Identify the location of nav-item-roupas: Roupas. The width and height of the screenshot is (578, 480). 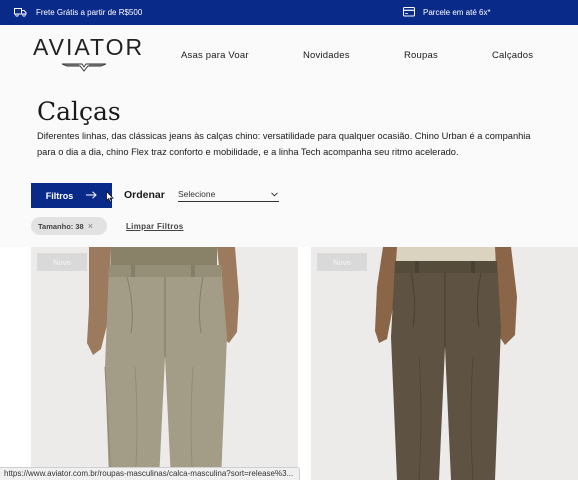
(421, 55).